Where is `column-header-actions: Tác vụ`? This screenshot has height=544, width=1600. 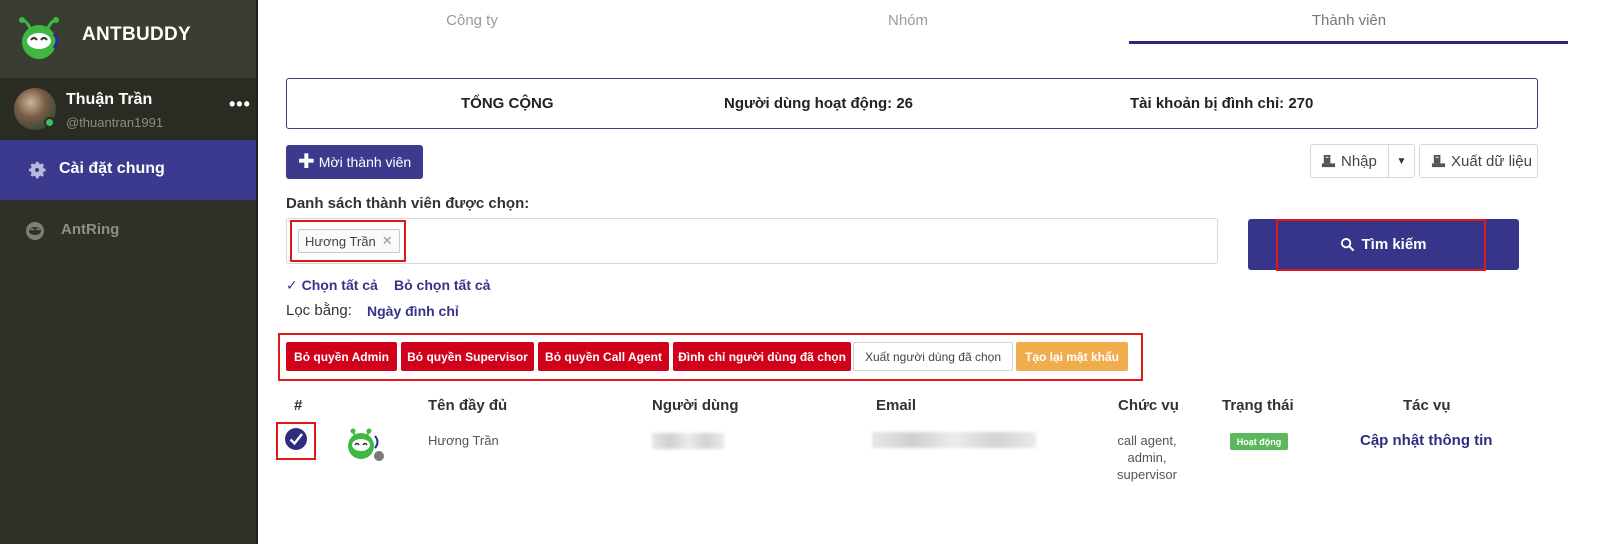 column-header-actions: Tác vụ is located at coordinates (1427, 405).